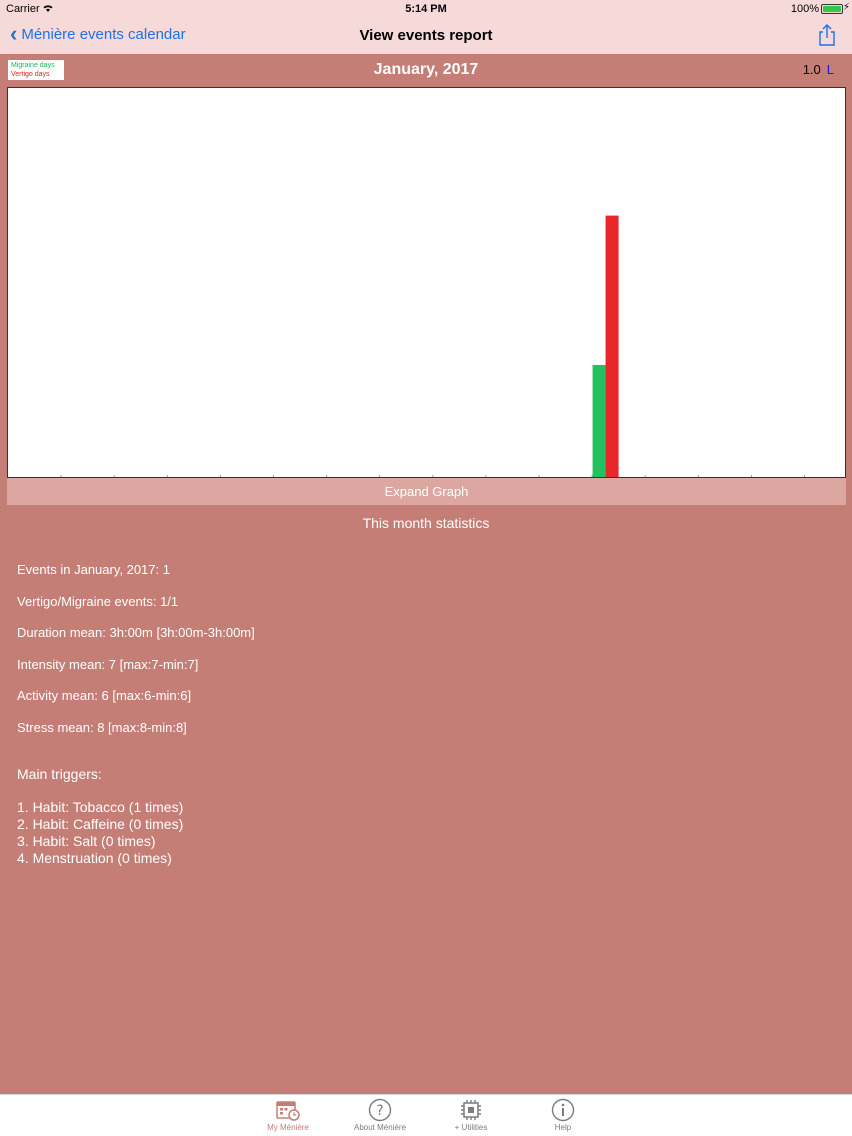  What do you see at coordinates (426, 523) in the screenshot?
I see `stats-title: This month statistics` at bounding box center [426, 523].